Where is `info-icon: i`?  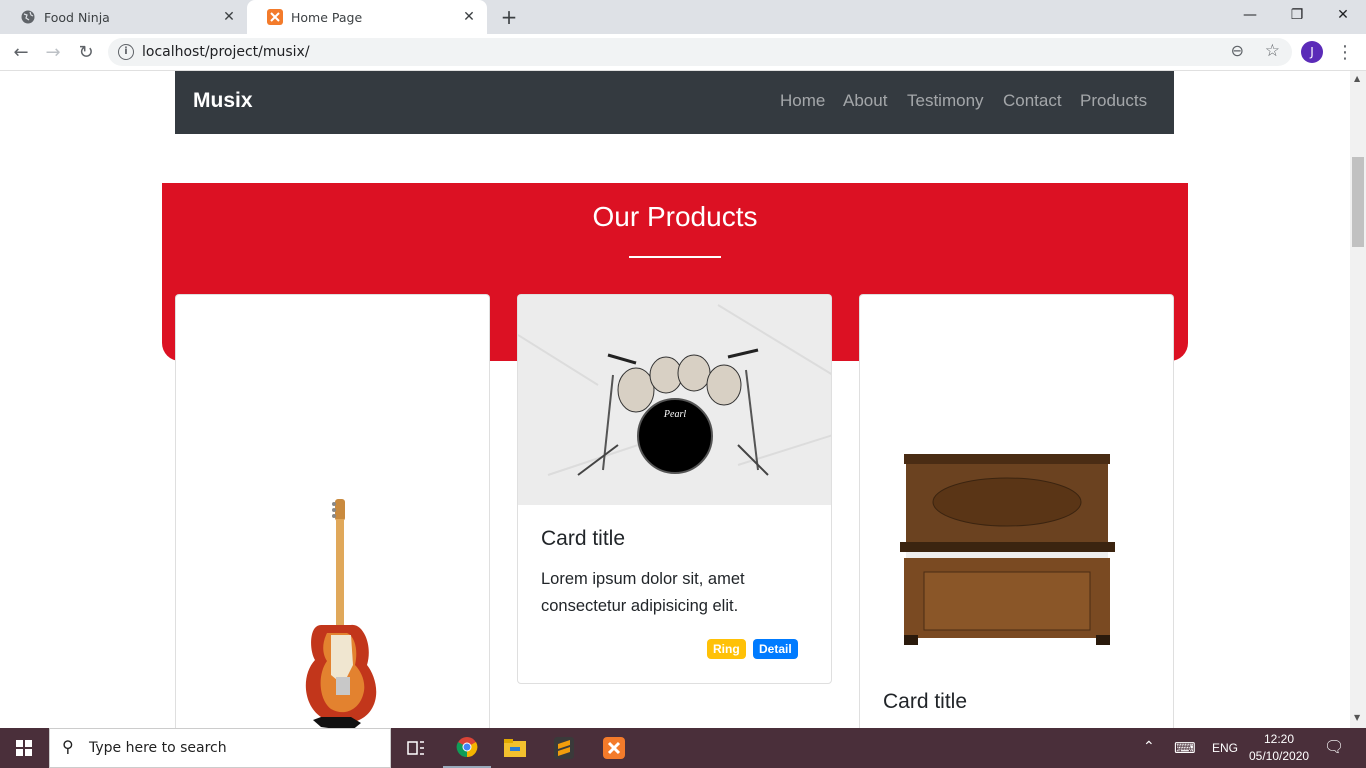
info-icon: i is located at coordinates (126, 52).